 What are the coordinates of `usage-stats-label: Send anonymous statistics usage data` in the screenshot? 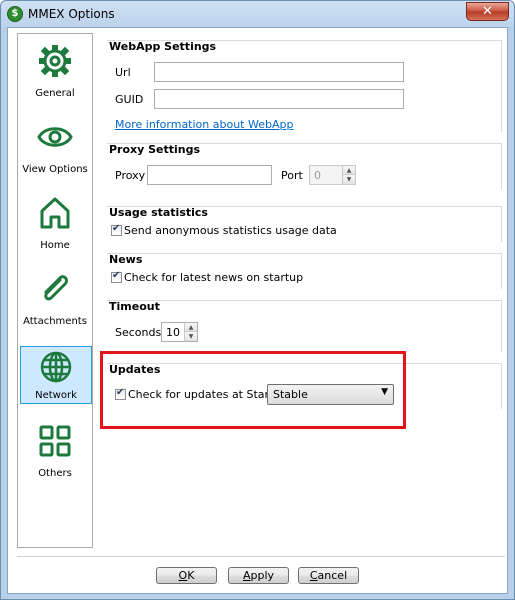 It's located at (230, 230).